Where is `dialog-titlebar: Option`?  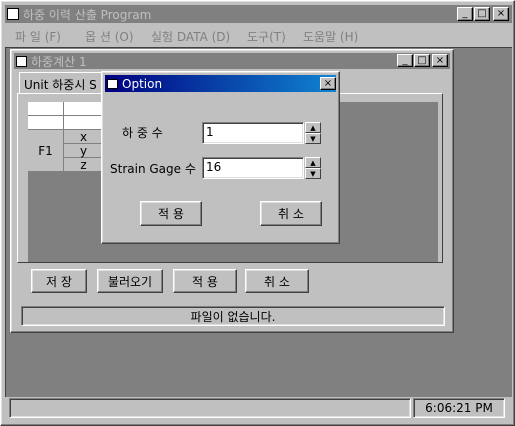 dialog-titlebar: Option is located at coordinates (220, 83).